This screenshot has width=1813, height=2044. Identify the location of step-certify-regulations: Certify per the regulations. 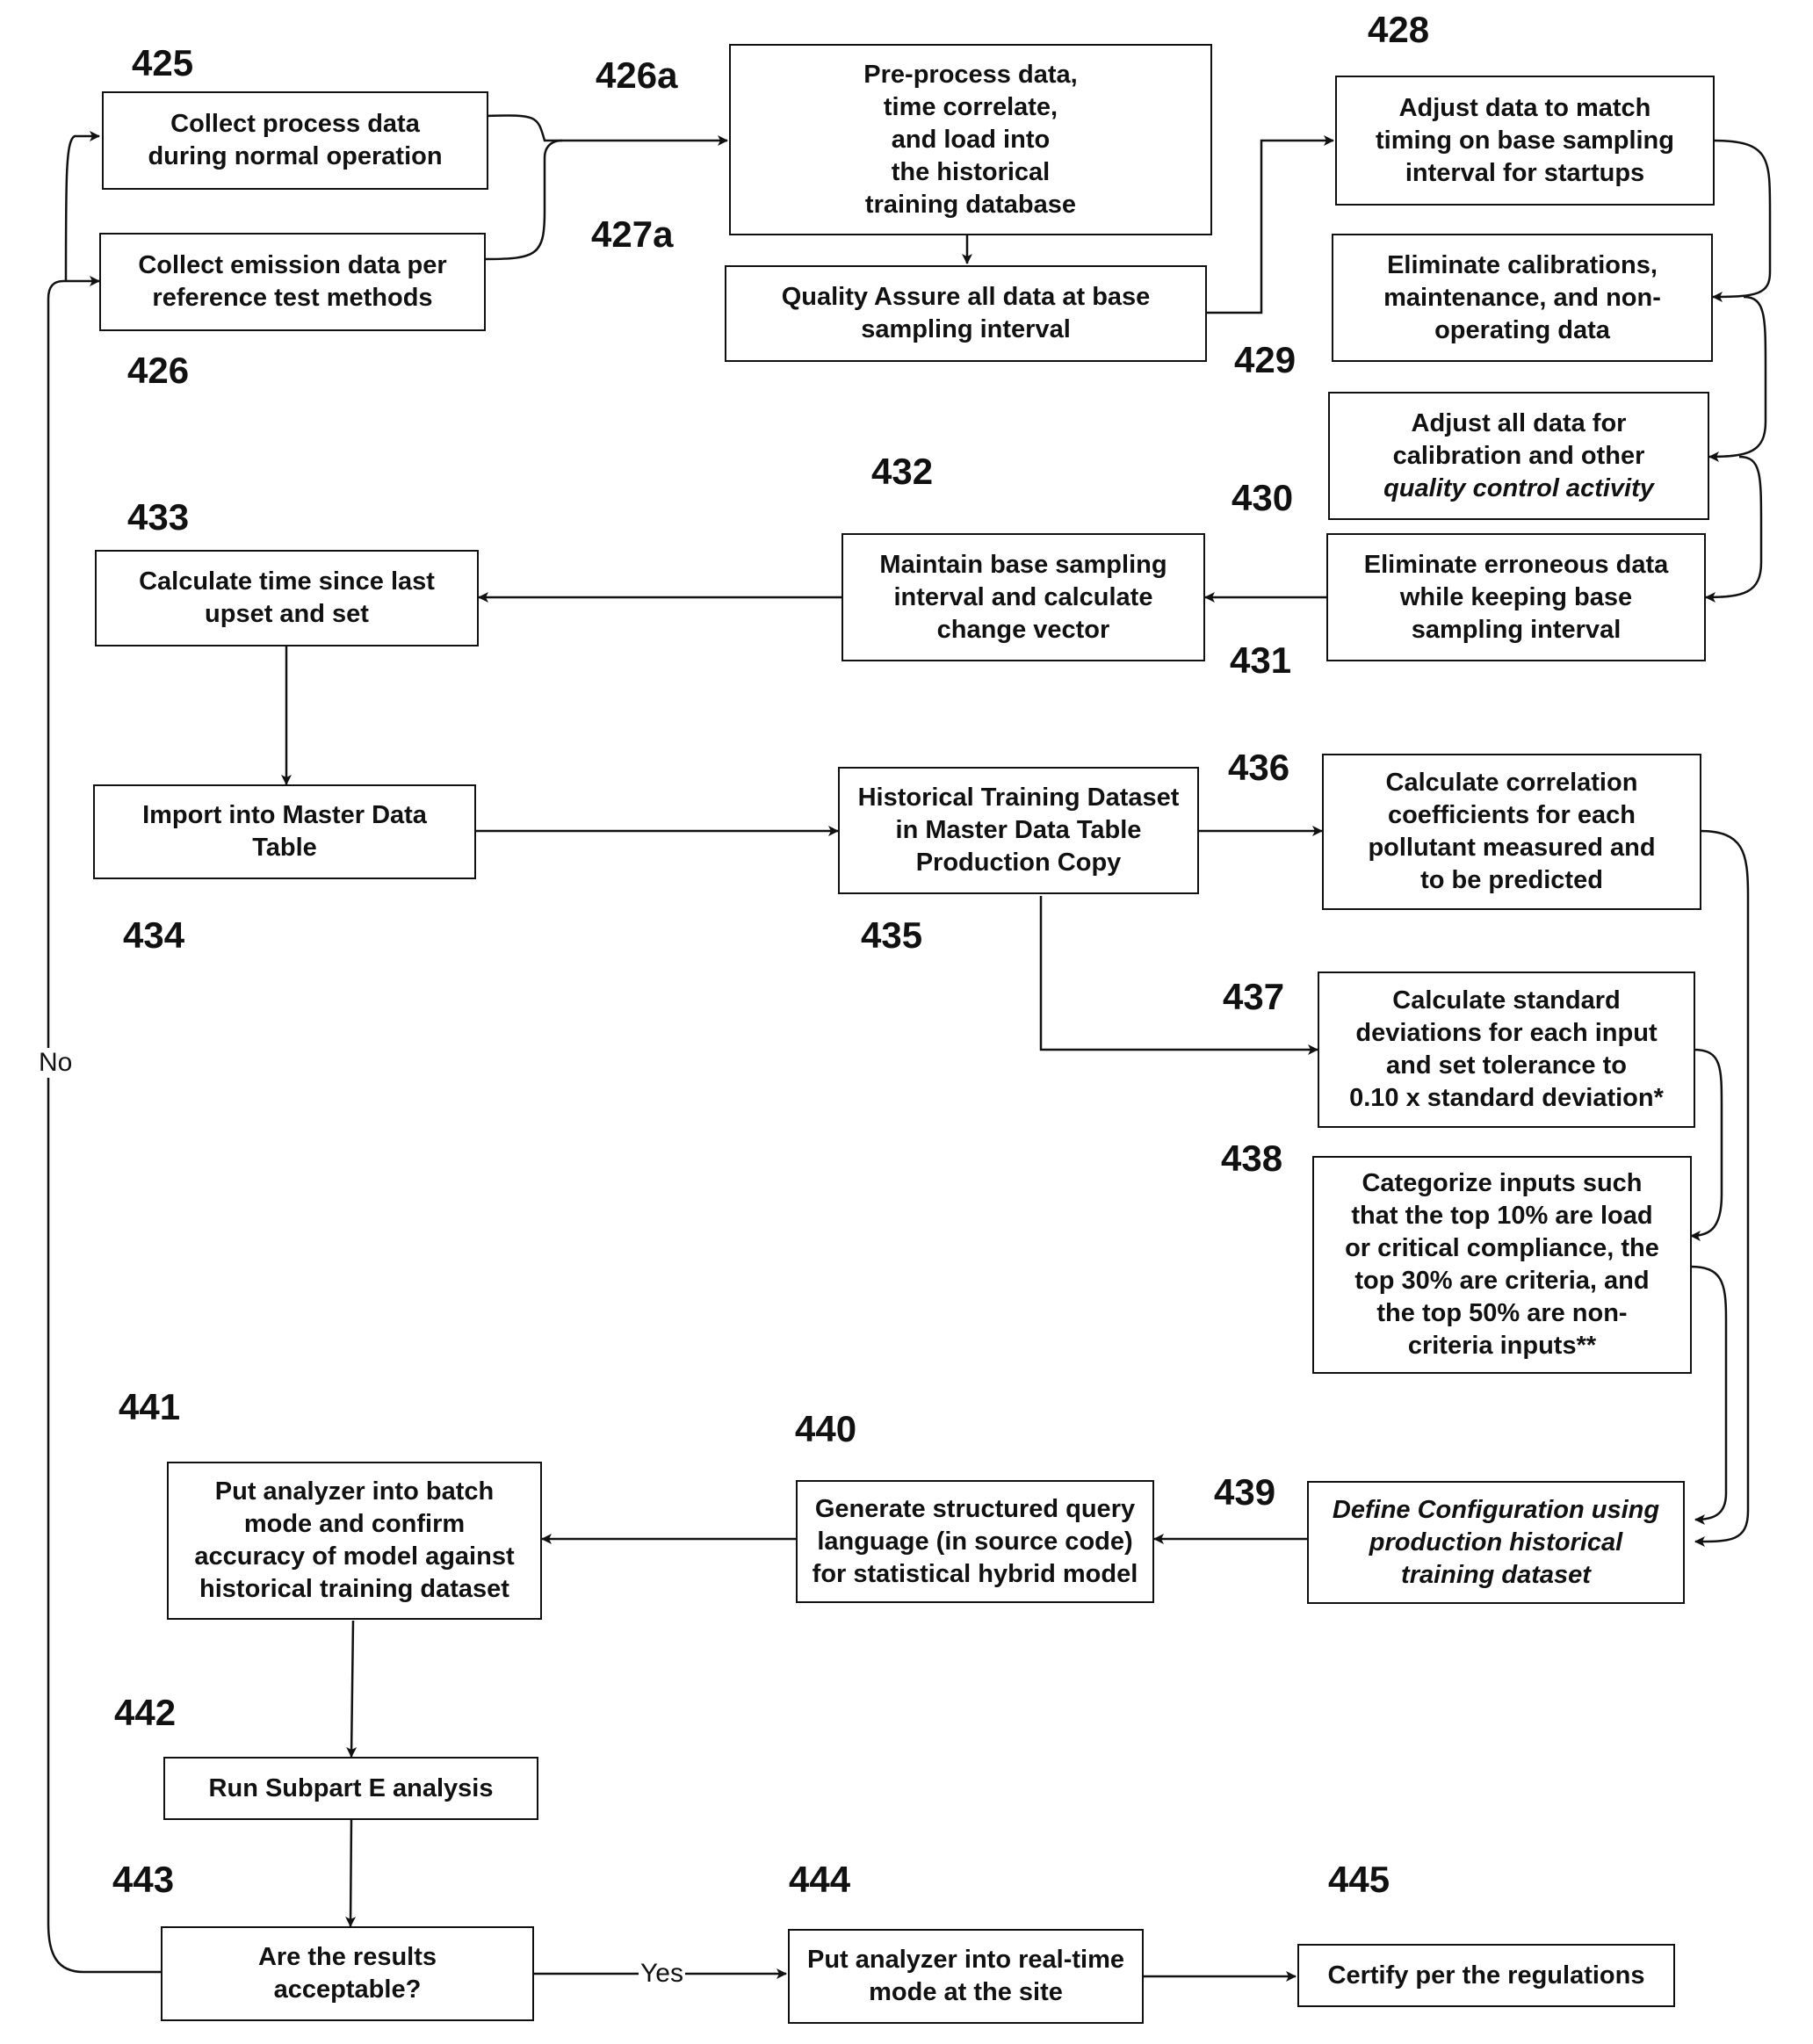
(1486, 1976).